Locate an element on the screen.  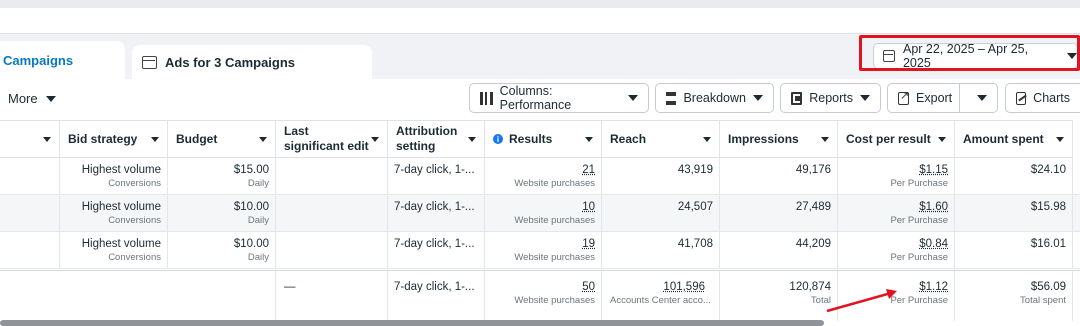
info-icon: i is located at coordinates (498, 139).